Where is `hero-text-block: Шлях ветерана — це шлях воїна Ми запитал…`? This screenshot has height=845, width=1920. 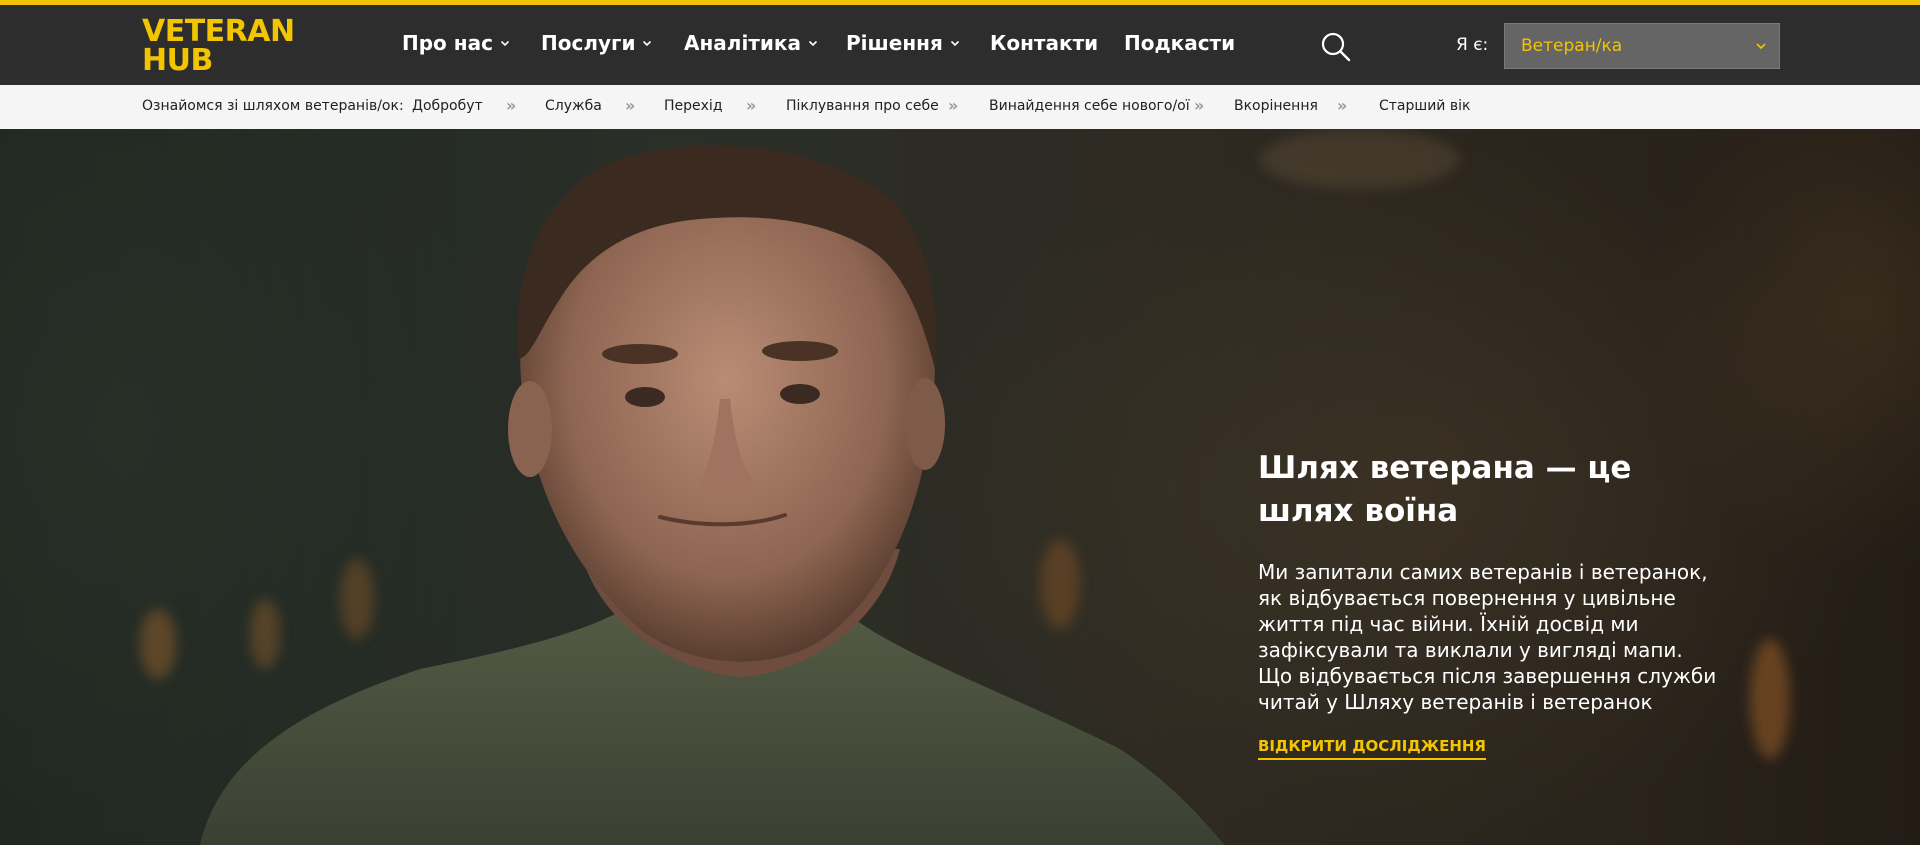
hero-text-block: Шлях ветерана — це шлях воїна Ми запитал… is located at coordinates (1488, 603).